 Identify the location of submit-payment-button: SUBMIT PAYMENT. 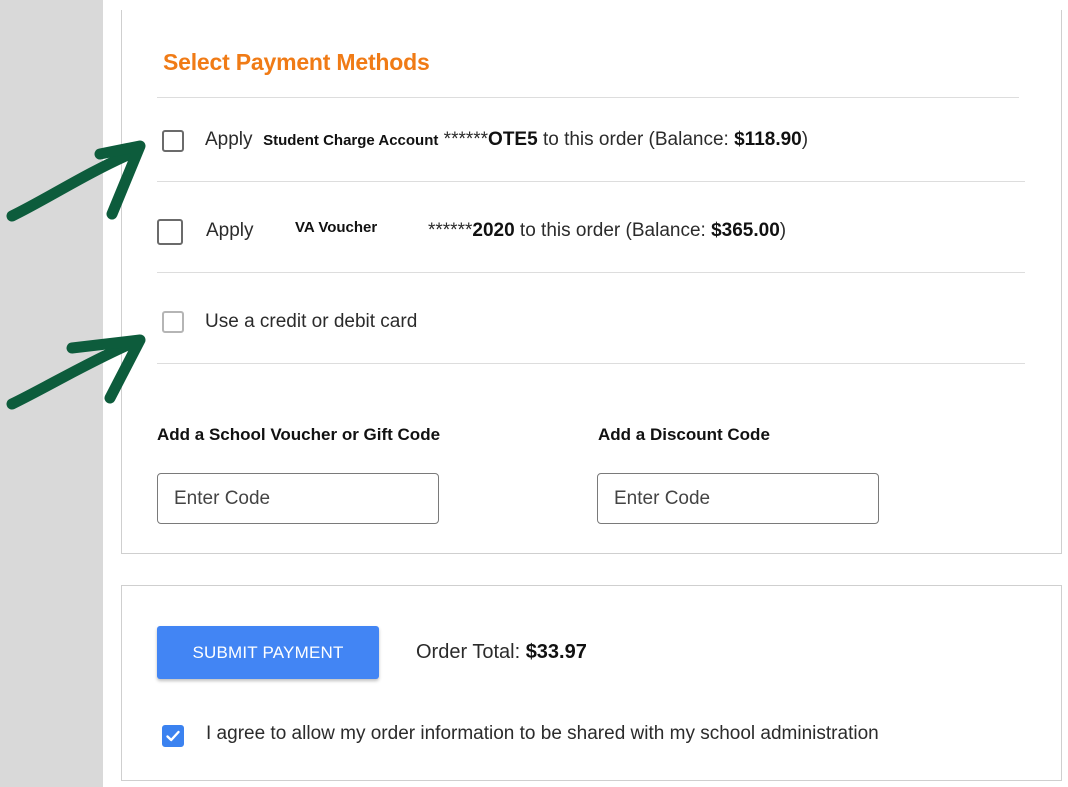
(268, 652).